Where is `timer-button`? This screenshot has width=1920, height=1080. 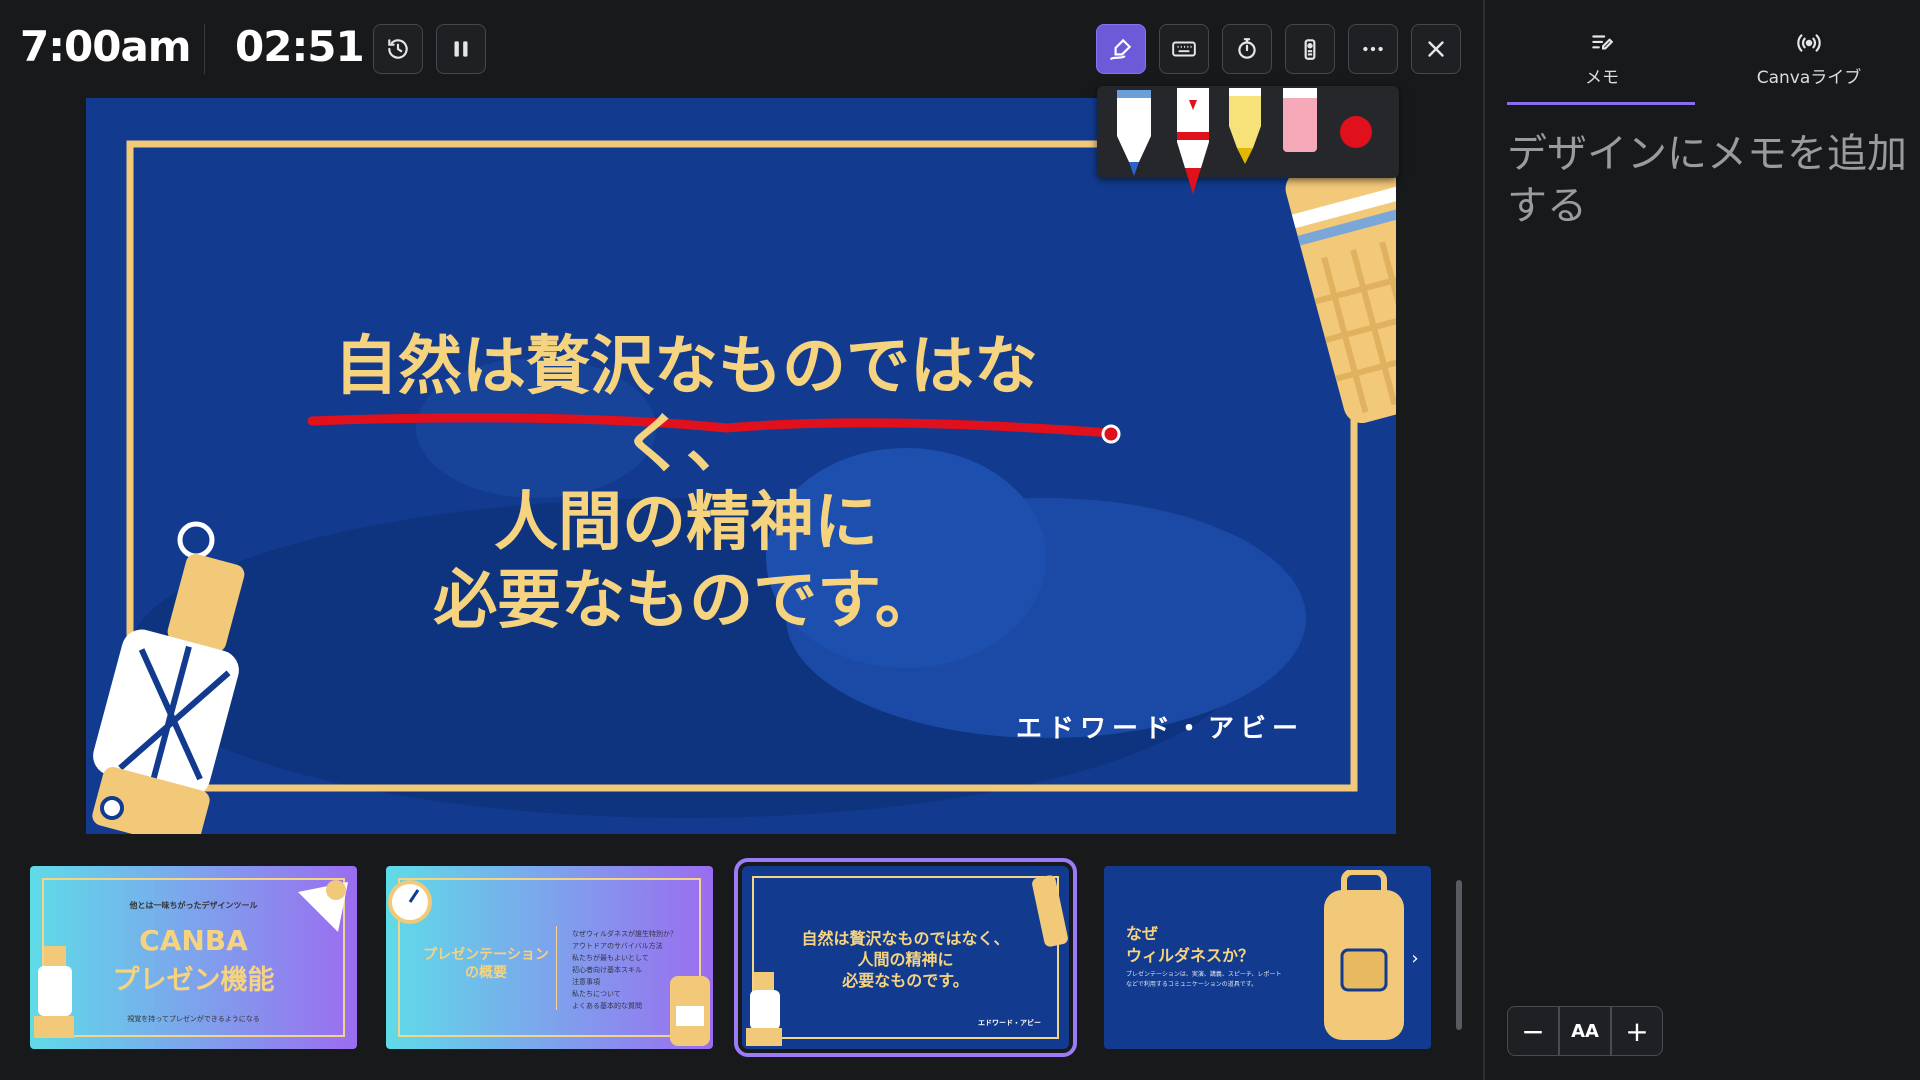 timer-button is located at coordinates (1247, 49).